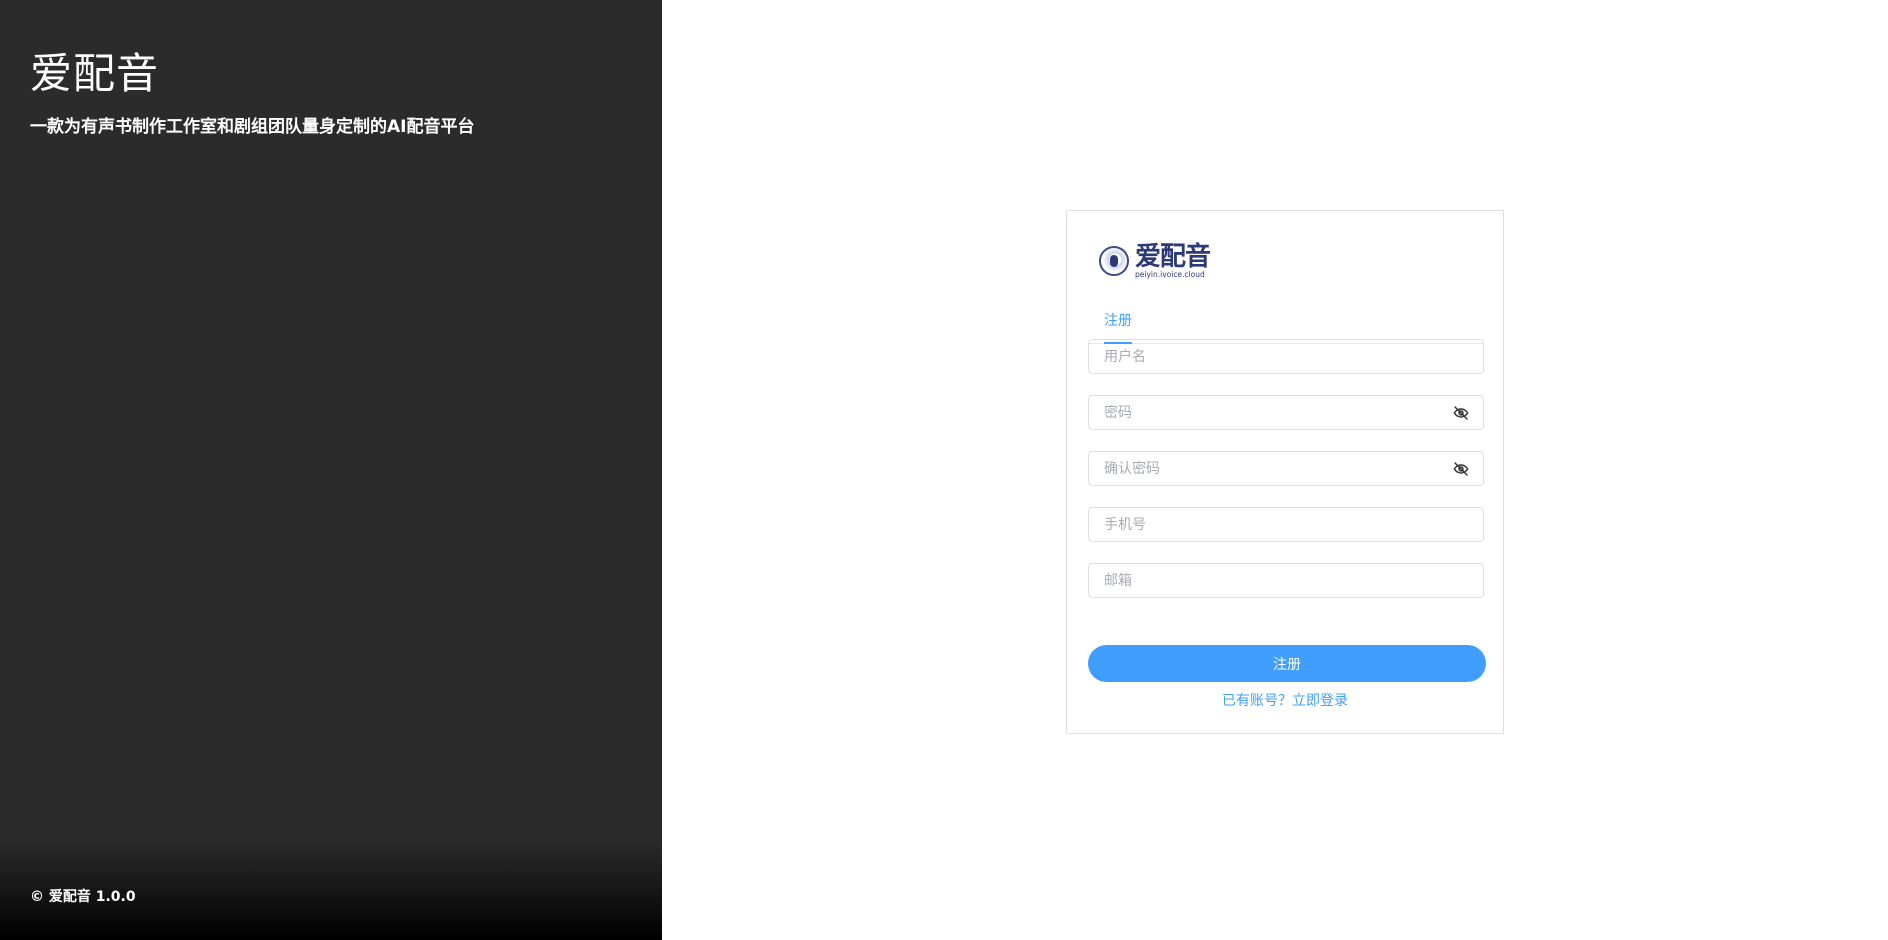 This screenshot has width=1888, height=940. What do you see at coordinates (1114, 261) in the screenshot?
I see `logo-mark-icon` at bounding box center [1114, 261].